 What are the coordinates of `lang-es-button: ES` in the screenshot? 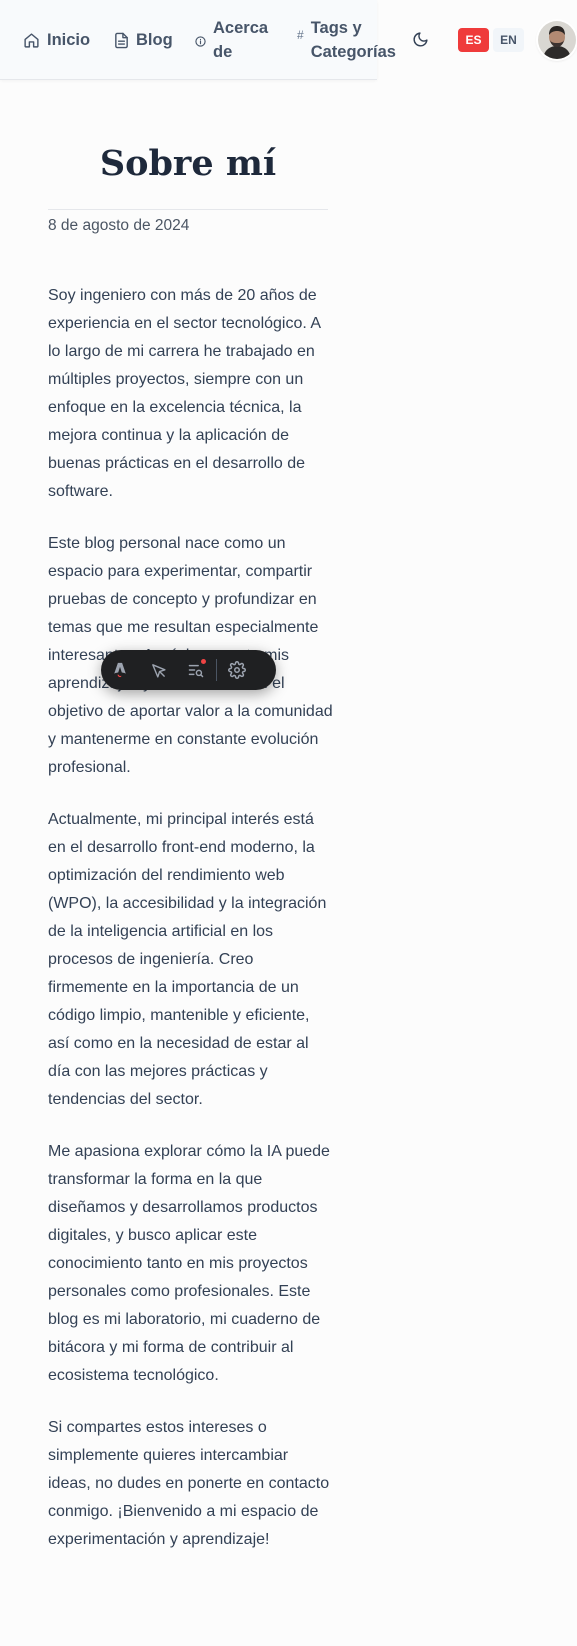 It's located at (473, 40).